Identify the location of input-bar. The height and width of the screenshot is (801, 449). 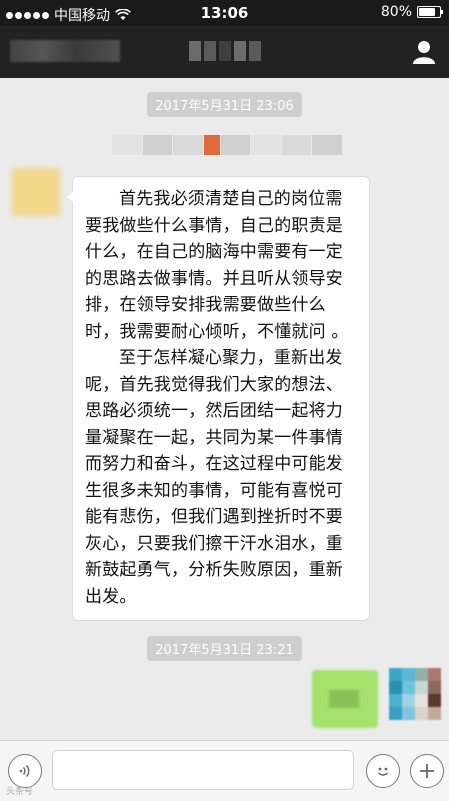
(224, 770).